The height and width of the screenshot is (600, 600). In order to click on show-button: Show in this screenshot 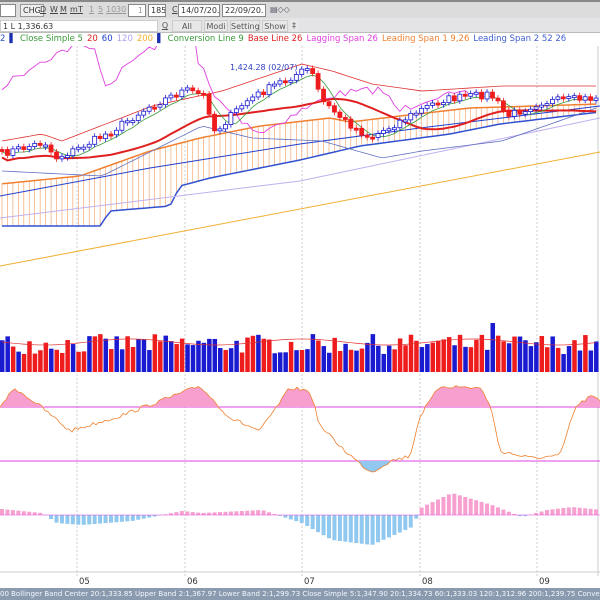, I will do `click(275, 26)`.